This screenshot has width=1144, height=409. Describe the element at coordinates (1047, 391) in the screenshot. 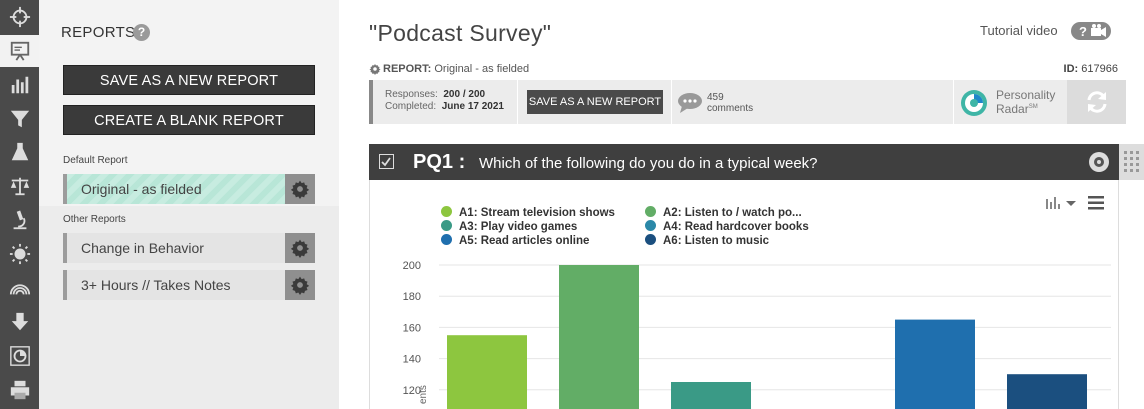

I see `bar-a6` at that location.